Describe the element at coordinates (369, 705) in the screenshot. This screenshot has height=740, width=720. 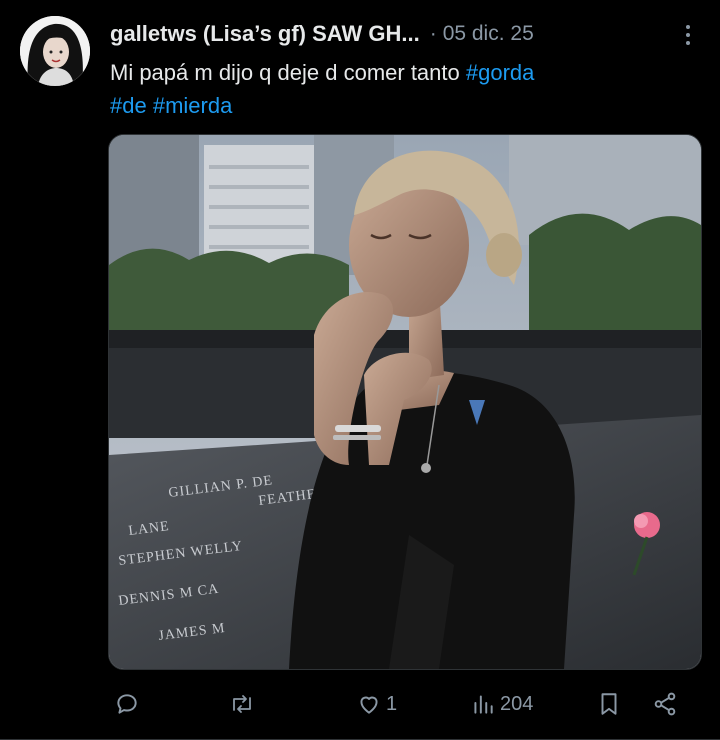
I see `heart-icon` at that location.